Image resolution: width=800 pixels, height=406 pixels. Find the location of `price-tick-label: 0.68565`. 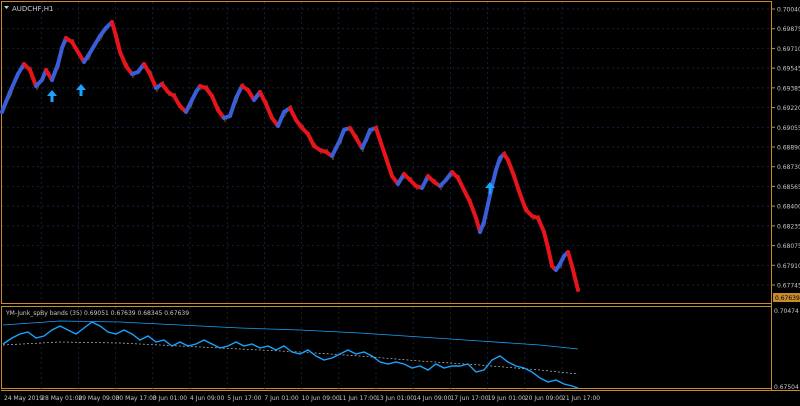

price-tick-label: 0.68565 is located at coordinates (788, 187).